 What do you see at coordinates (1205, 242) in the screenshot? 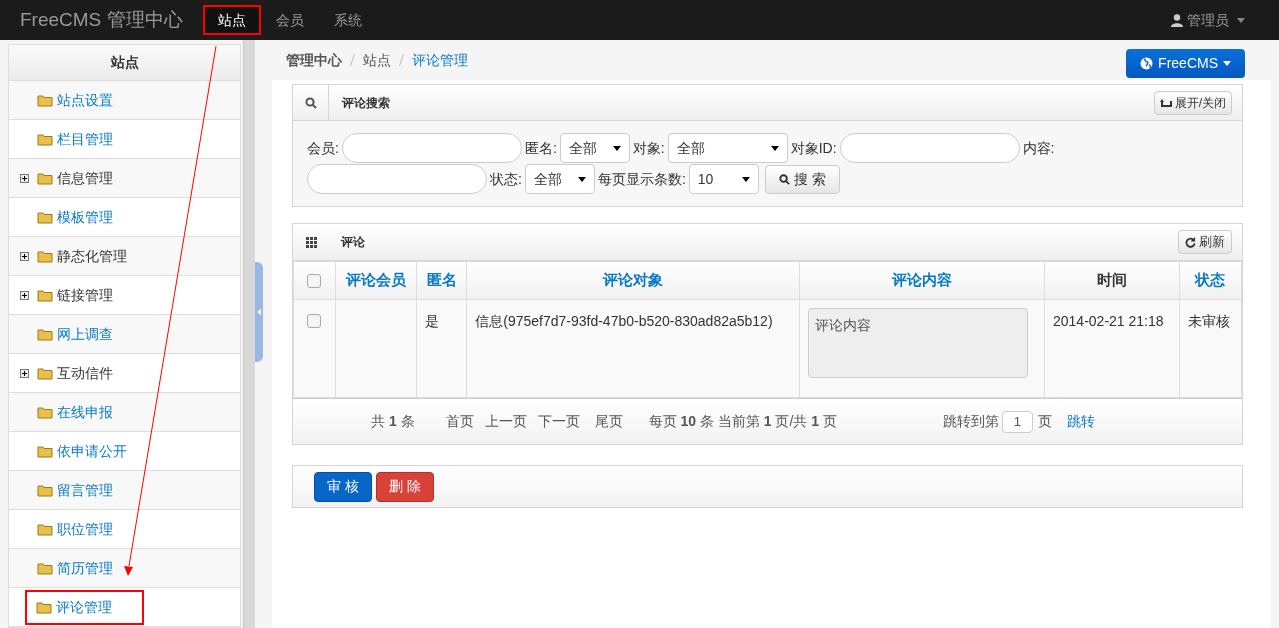
I see `refresh-button: 刷新` at bounding box center [1205, 242].